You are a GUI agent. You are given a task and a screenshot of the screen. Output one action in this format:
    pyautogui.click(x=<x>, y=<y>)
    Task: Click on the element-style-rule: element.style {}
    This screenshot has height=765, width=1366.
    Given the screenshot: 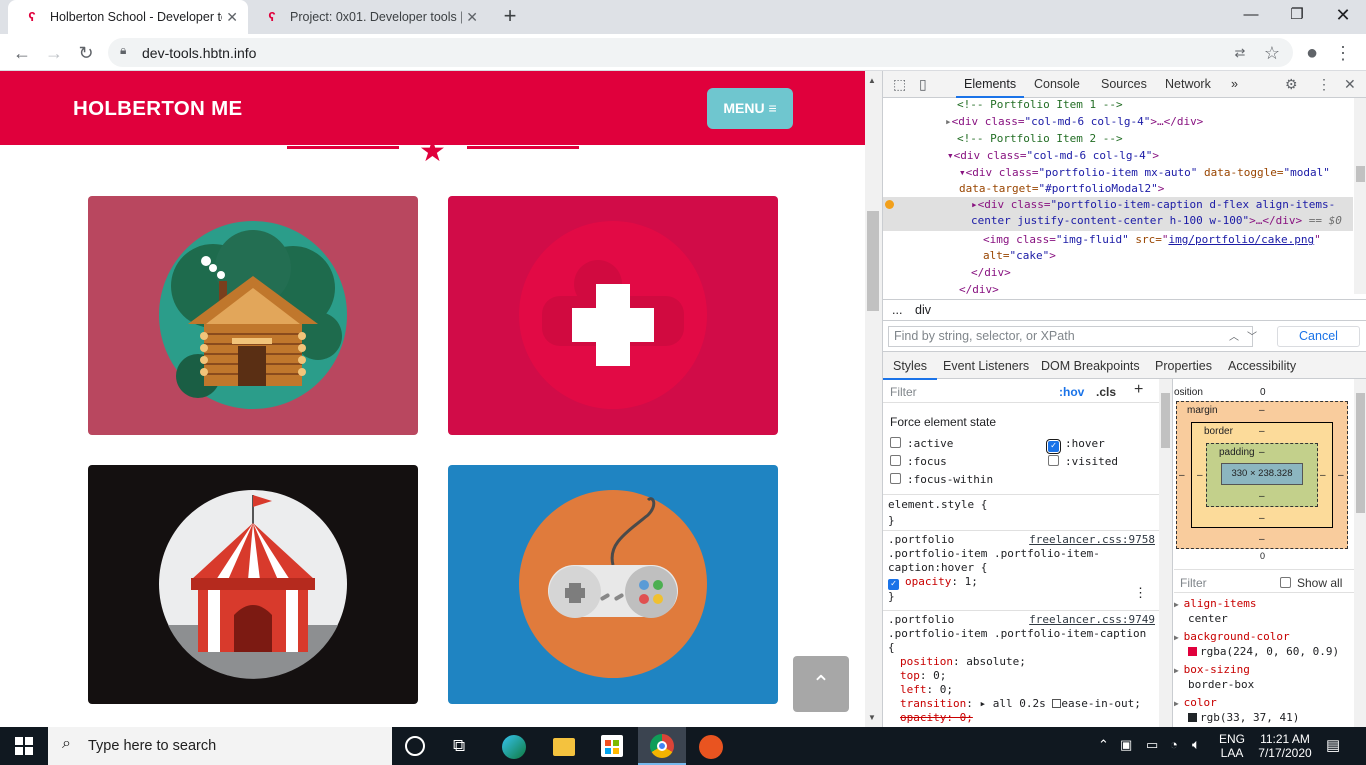 What is the action you would take?
    pyautogui.click(x=1021, y=512)
    